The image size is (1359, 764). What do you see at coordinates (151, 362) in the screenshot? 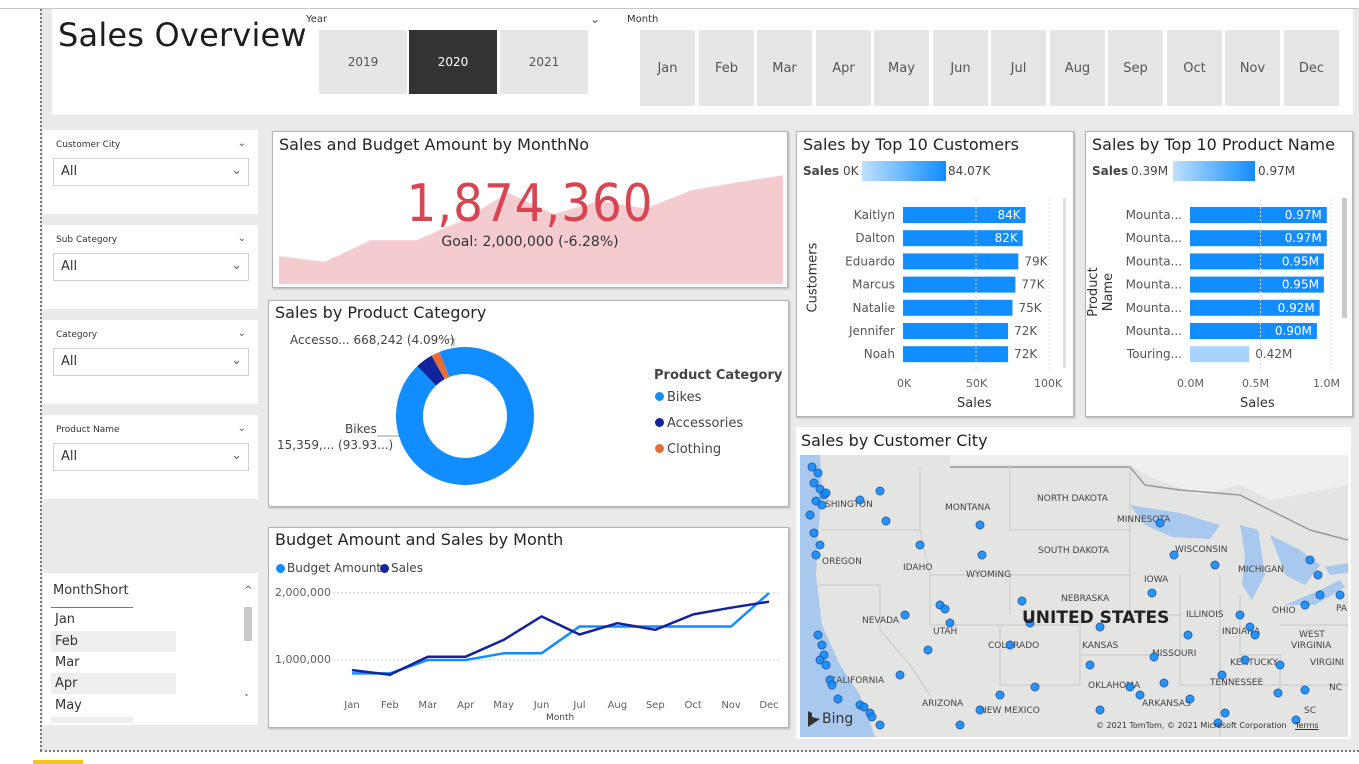
I see `category-dropdown: All ⌄` at bounding box center [151, 362].